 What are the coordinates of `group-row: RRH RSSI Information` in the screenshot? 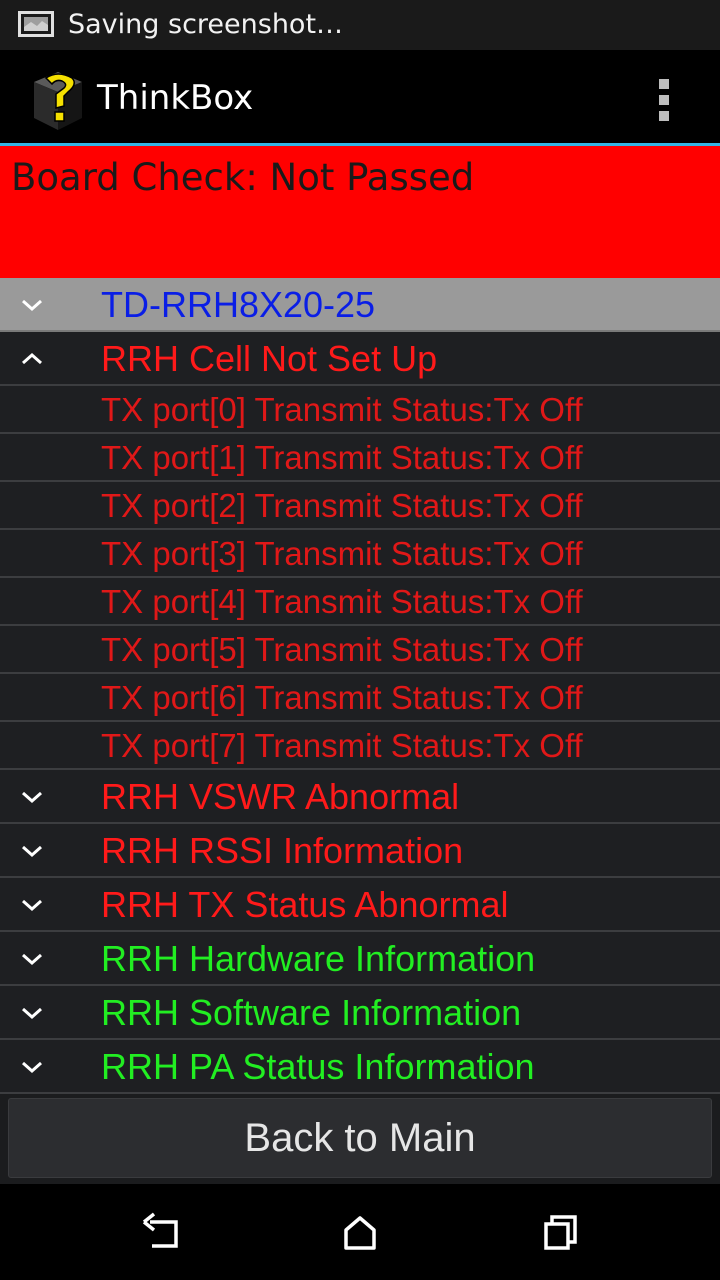 It's located at (360, 851).